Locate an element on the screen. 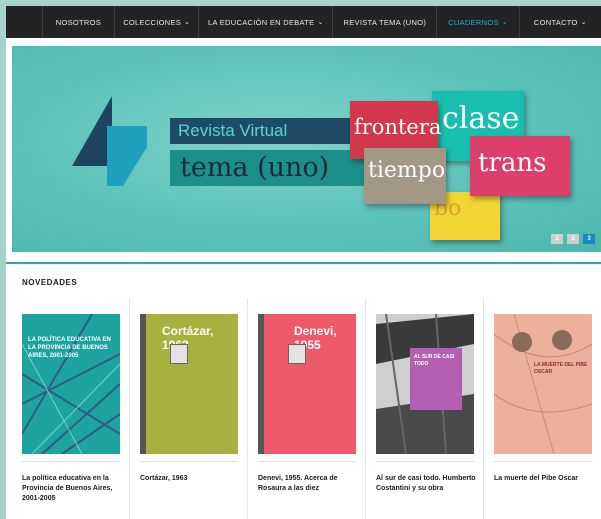  book-cover: LA MUERTE DEL PIBE OSCAR is located at coordinates (543, 384).